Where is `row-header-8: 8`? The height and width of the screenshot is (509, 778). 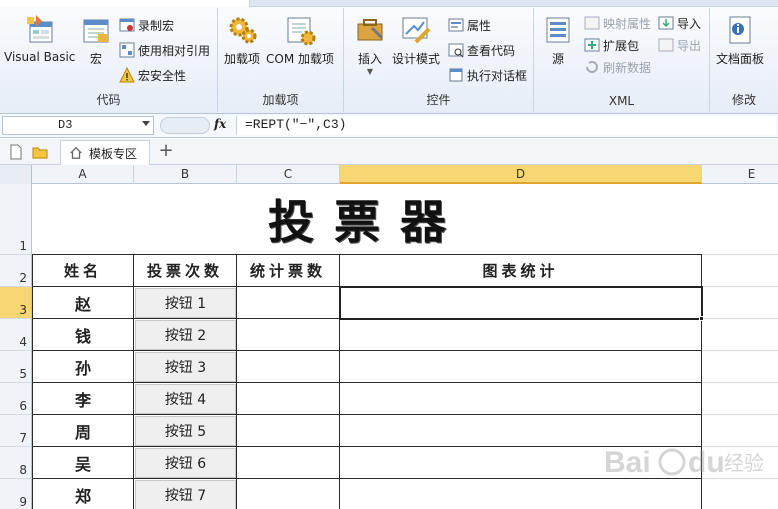
row-header-8: 8 is located at coordinates (16, 463).